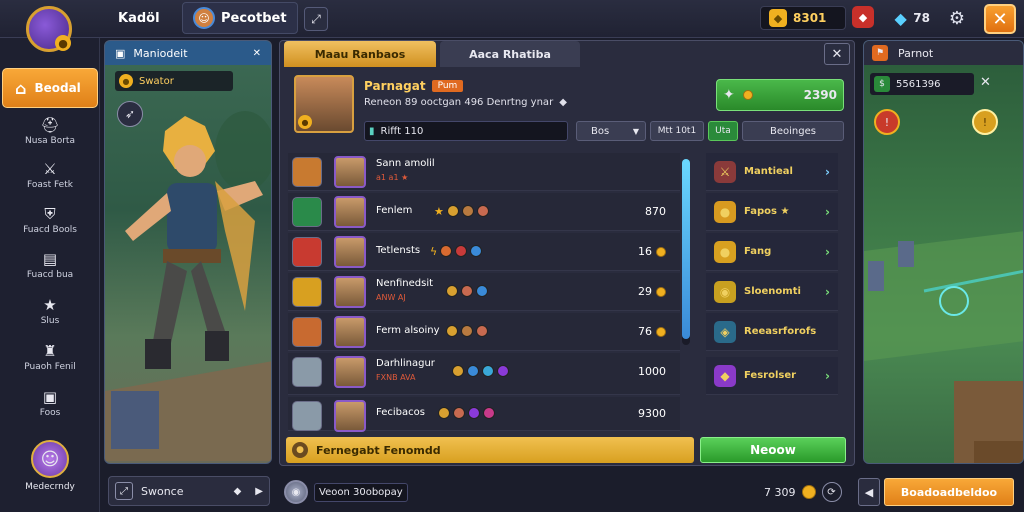 The width and height of the screenshot is (1024, 512). I want to click on filter-dropdown-2: Mtt 10t1, so click(677, 131).